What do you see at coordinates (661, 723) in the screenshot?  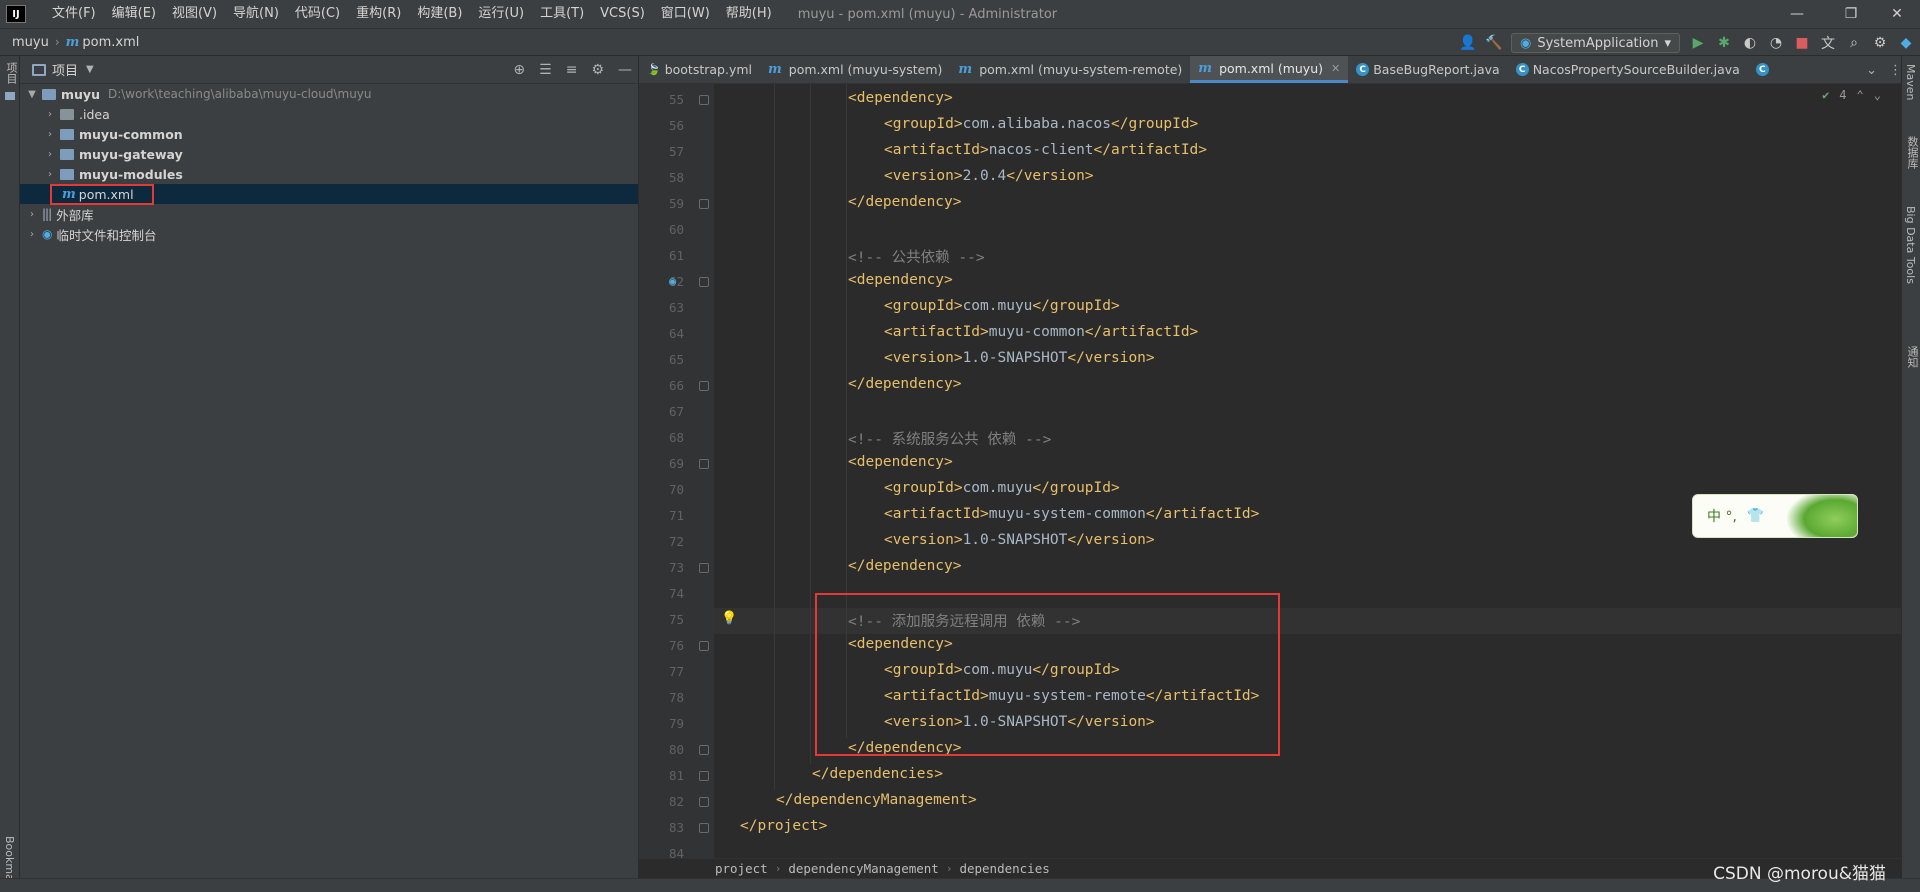 I see `line-number: 79` at bounding box center [661, 723].